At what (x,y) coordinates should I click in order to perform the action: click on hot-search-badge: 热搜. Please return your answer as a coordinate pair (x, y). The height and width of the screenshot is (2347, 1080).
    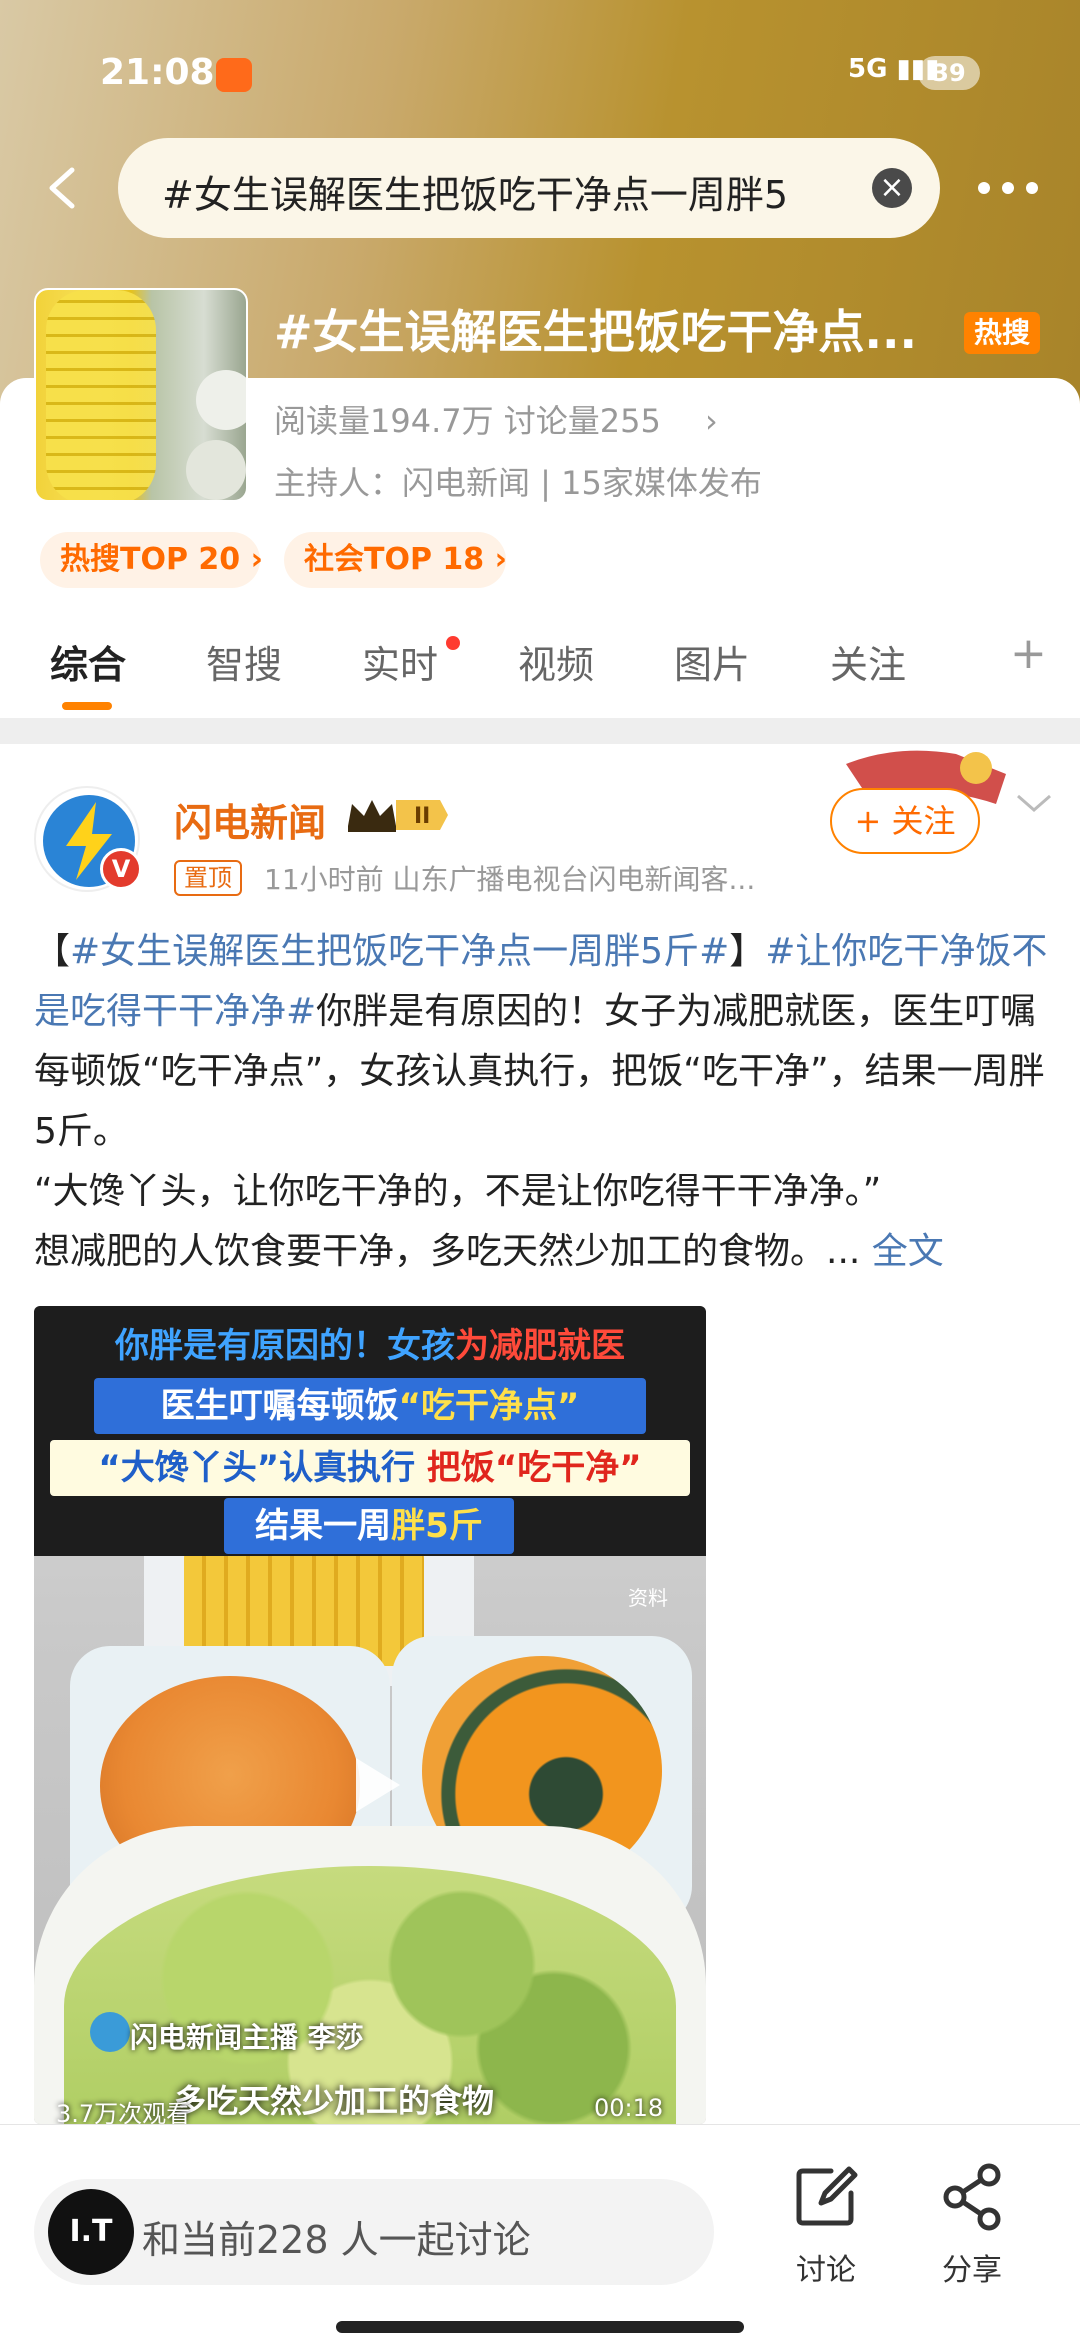
    Looking at the image, I should click on (1002, 333).